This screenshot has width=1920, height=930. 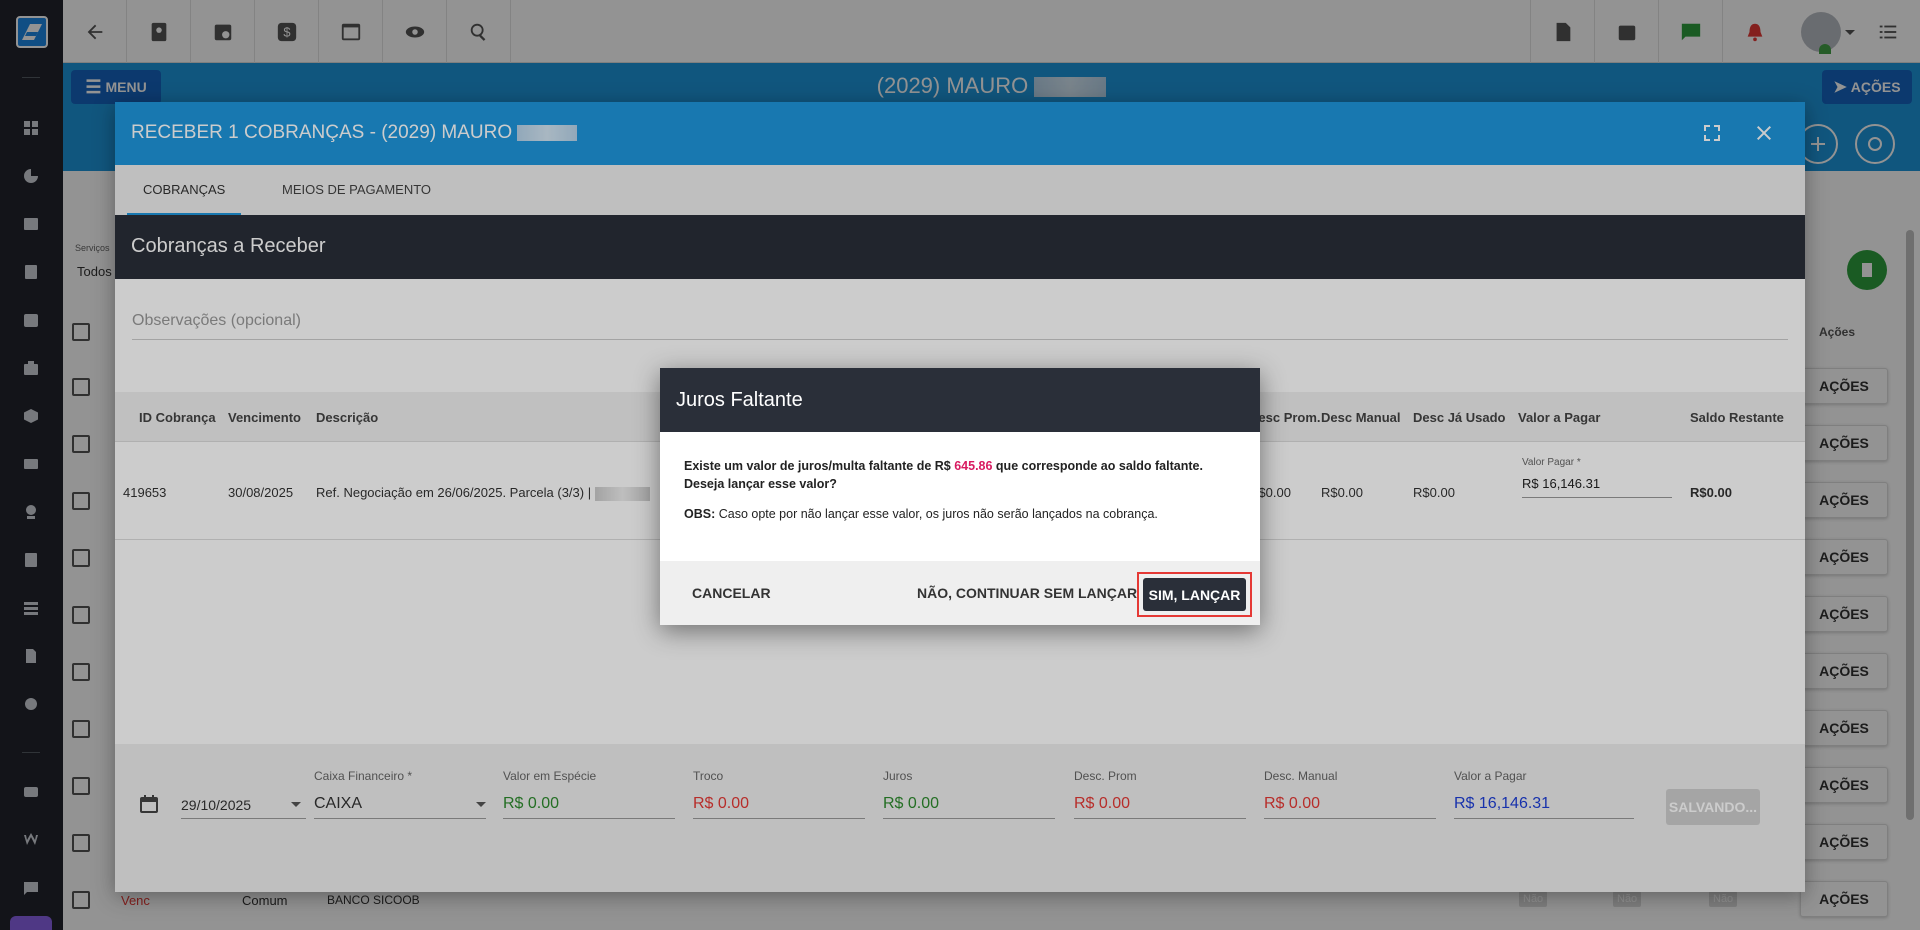 I want to click on highlight-box: SIM, LANÇAR, so click(x=1194, y=594).